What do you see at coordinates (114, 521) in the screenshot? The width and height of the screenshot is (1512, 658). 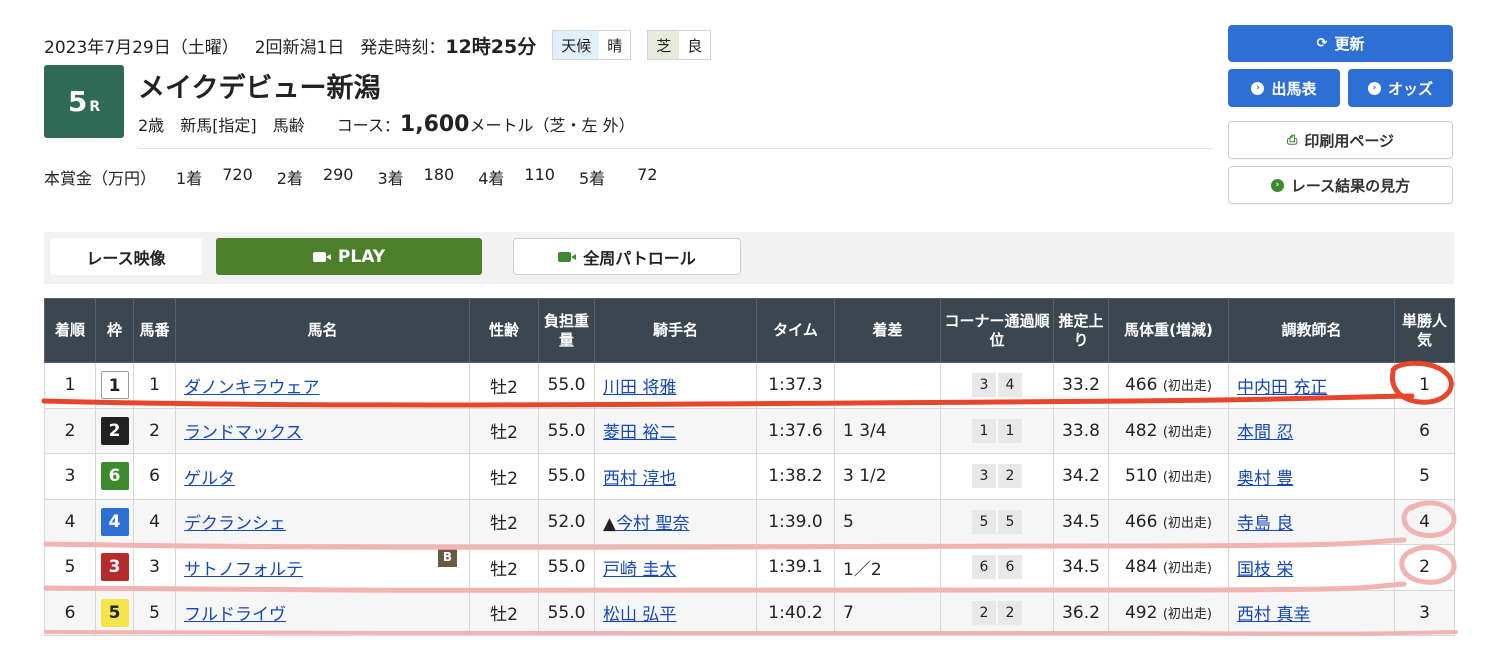 I see `waku-cell: 4` at bounding box center [114, 521].